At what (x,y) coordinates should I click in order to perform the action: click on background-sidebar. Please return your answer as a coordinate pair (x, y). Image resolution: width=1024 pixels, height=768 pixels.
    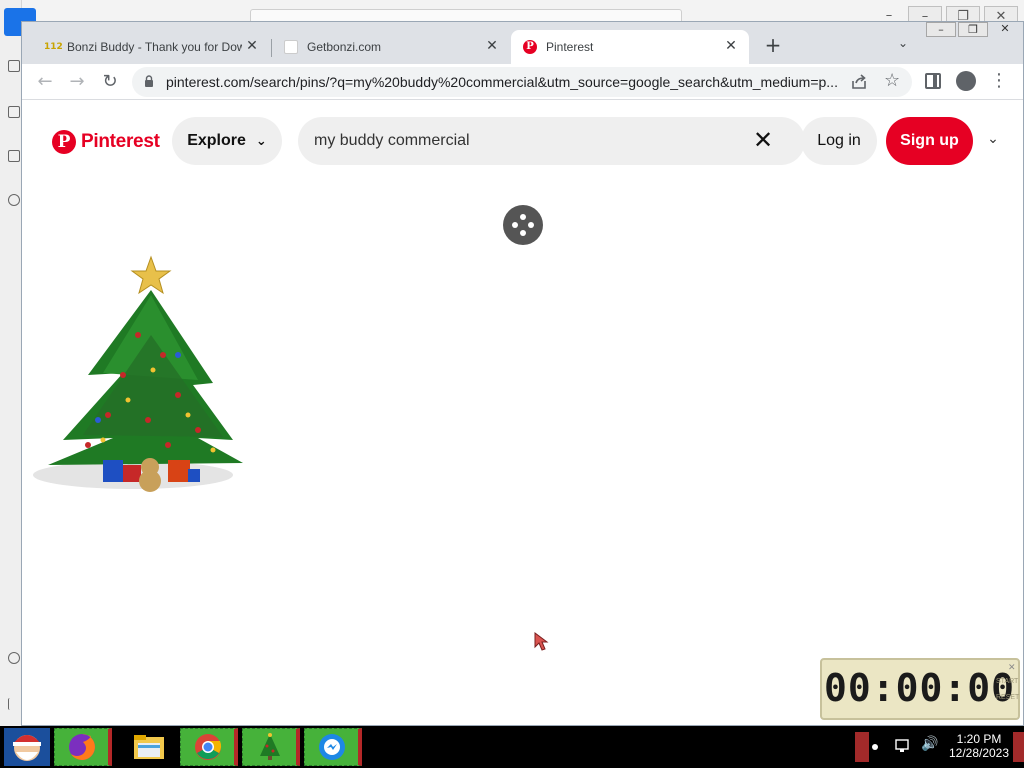
    Looking at the image, I should click on (18, 363).